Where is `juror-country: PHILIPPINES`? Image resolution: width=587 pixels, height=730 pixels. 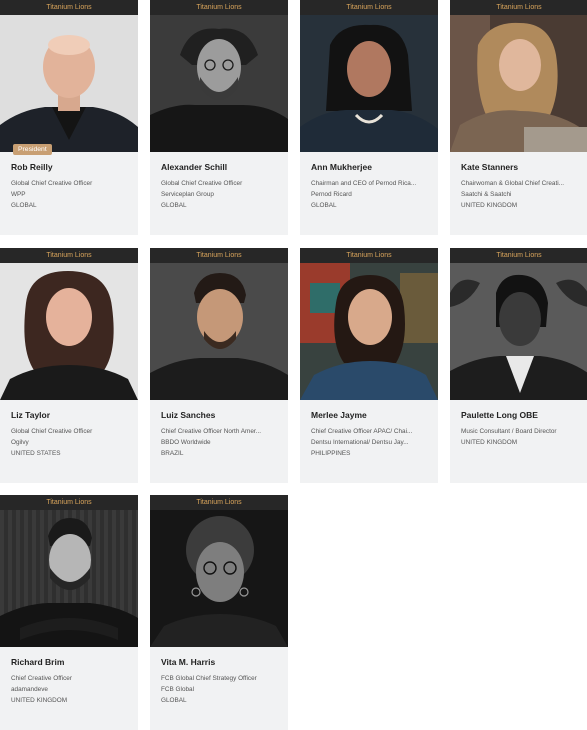 juror-country: PHILIPPINES is located at coordinates (331, 453).